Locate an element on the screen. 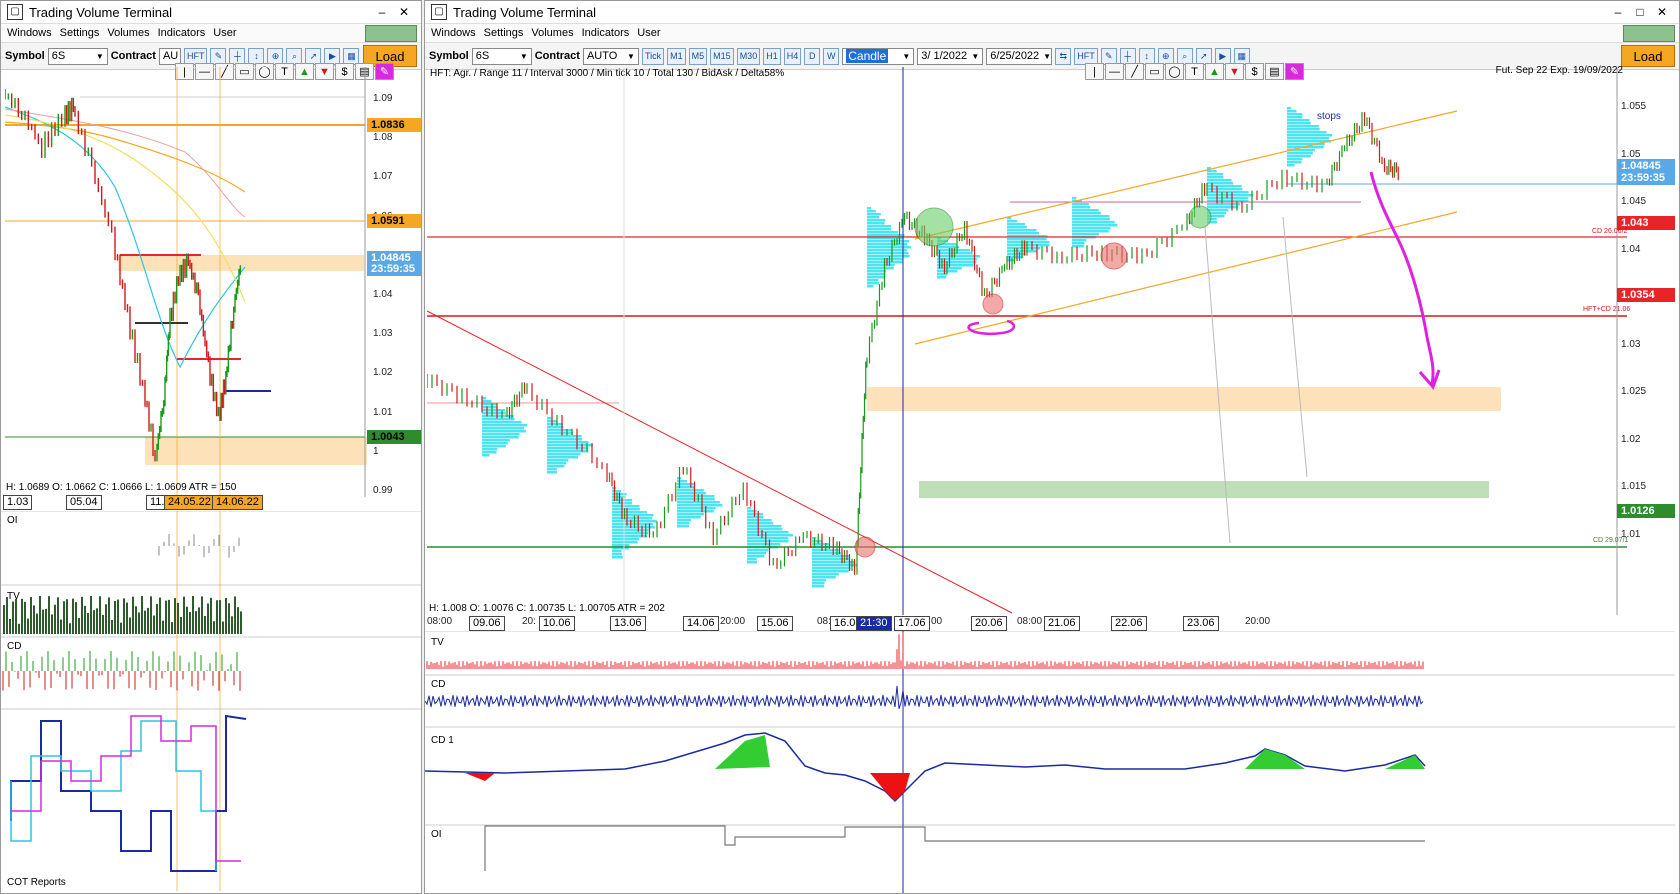  left-window-title: Trading Volume Terminal is located at coordinates (101, 12).